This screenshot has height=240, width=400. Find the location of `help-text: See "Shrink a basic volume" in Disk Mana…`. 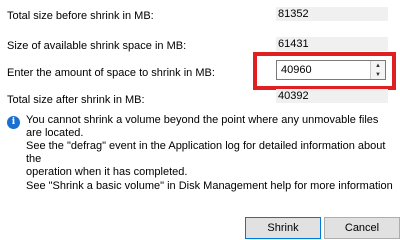

help-text: See "Shrink a basic volume" in Disk Mana… is located at coordinates (209, 186).